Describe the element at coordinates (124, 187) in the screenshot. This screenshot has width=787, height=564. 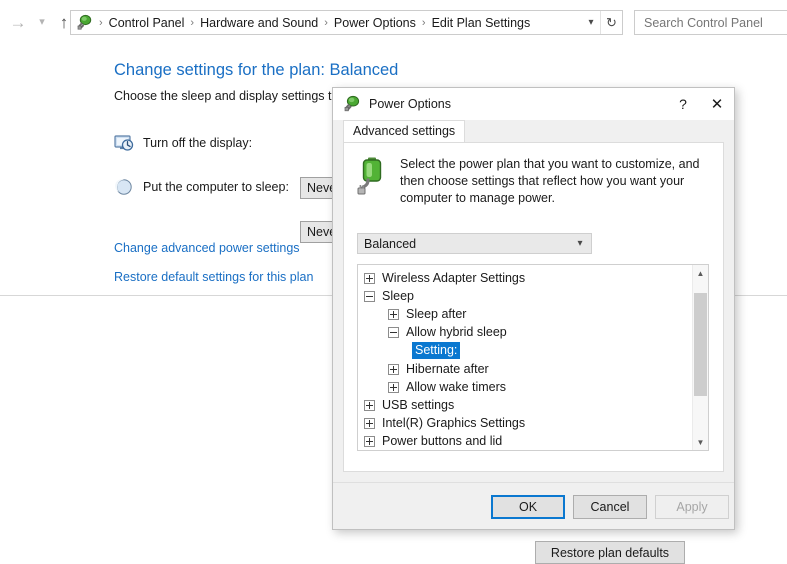
I see `moon-sleep-icon` at that location.